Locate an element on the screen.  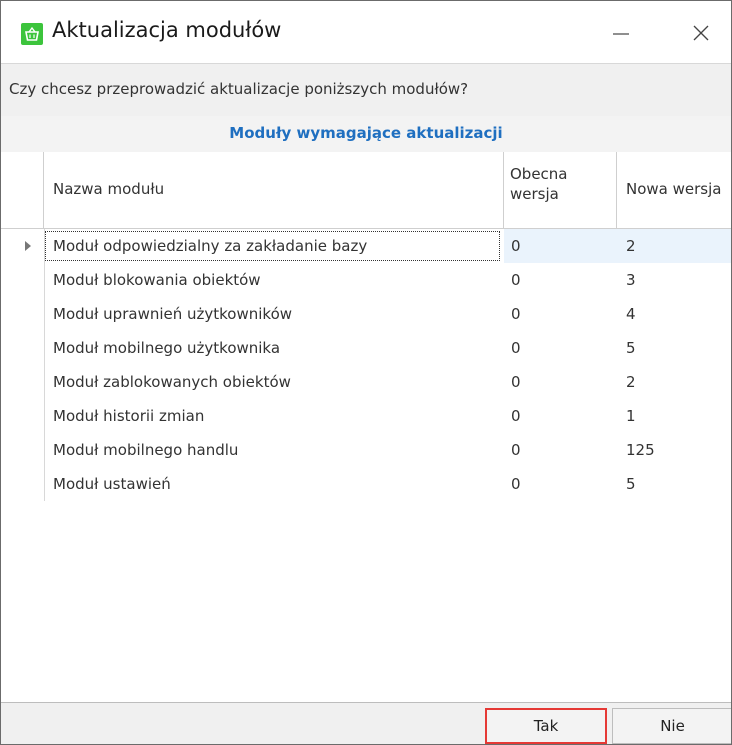
column-header-new: Nowa wersja is located at coordinates (674, 190).